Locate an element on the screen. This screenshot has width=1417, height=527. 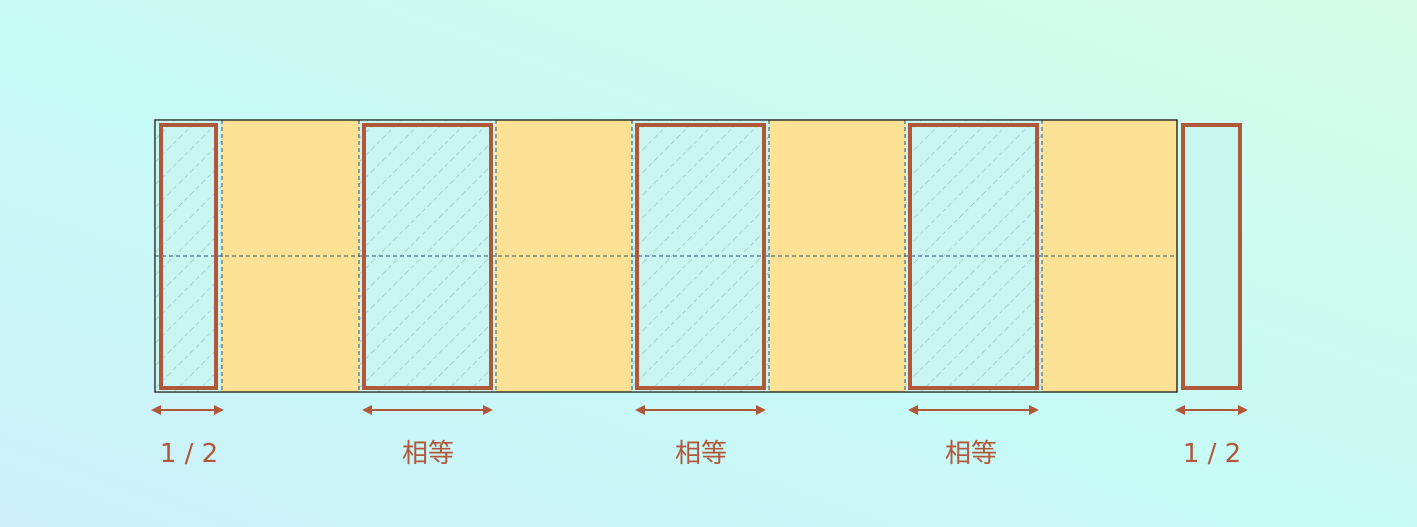
label-equal-1: 相等 is located at coordinates (427, 454).